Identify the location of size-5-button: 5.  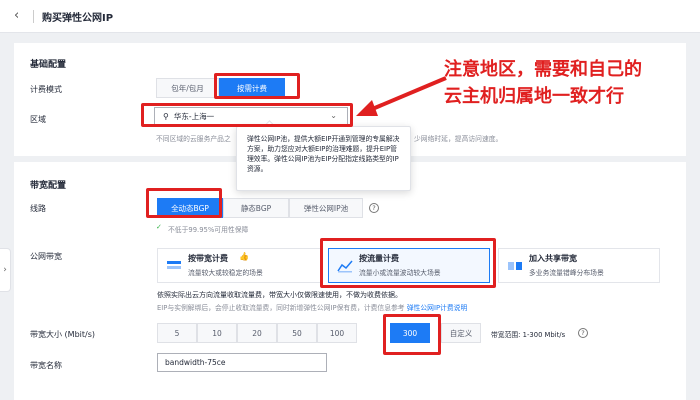
(177, 333).